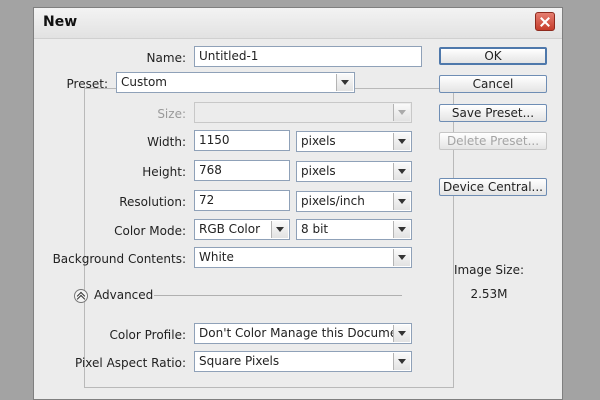  I want to click on background-contents-label: Background Contents:, so click(119, 259).